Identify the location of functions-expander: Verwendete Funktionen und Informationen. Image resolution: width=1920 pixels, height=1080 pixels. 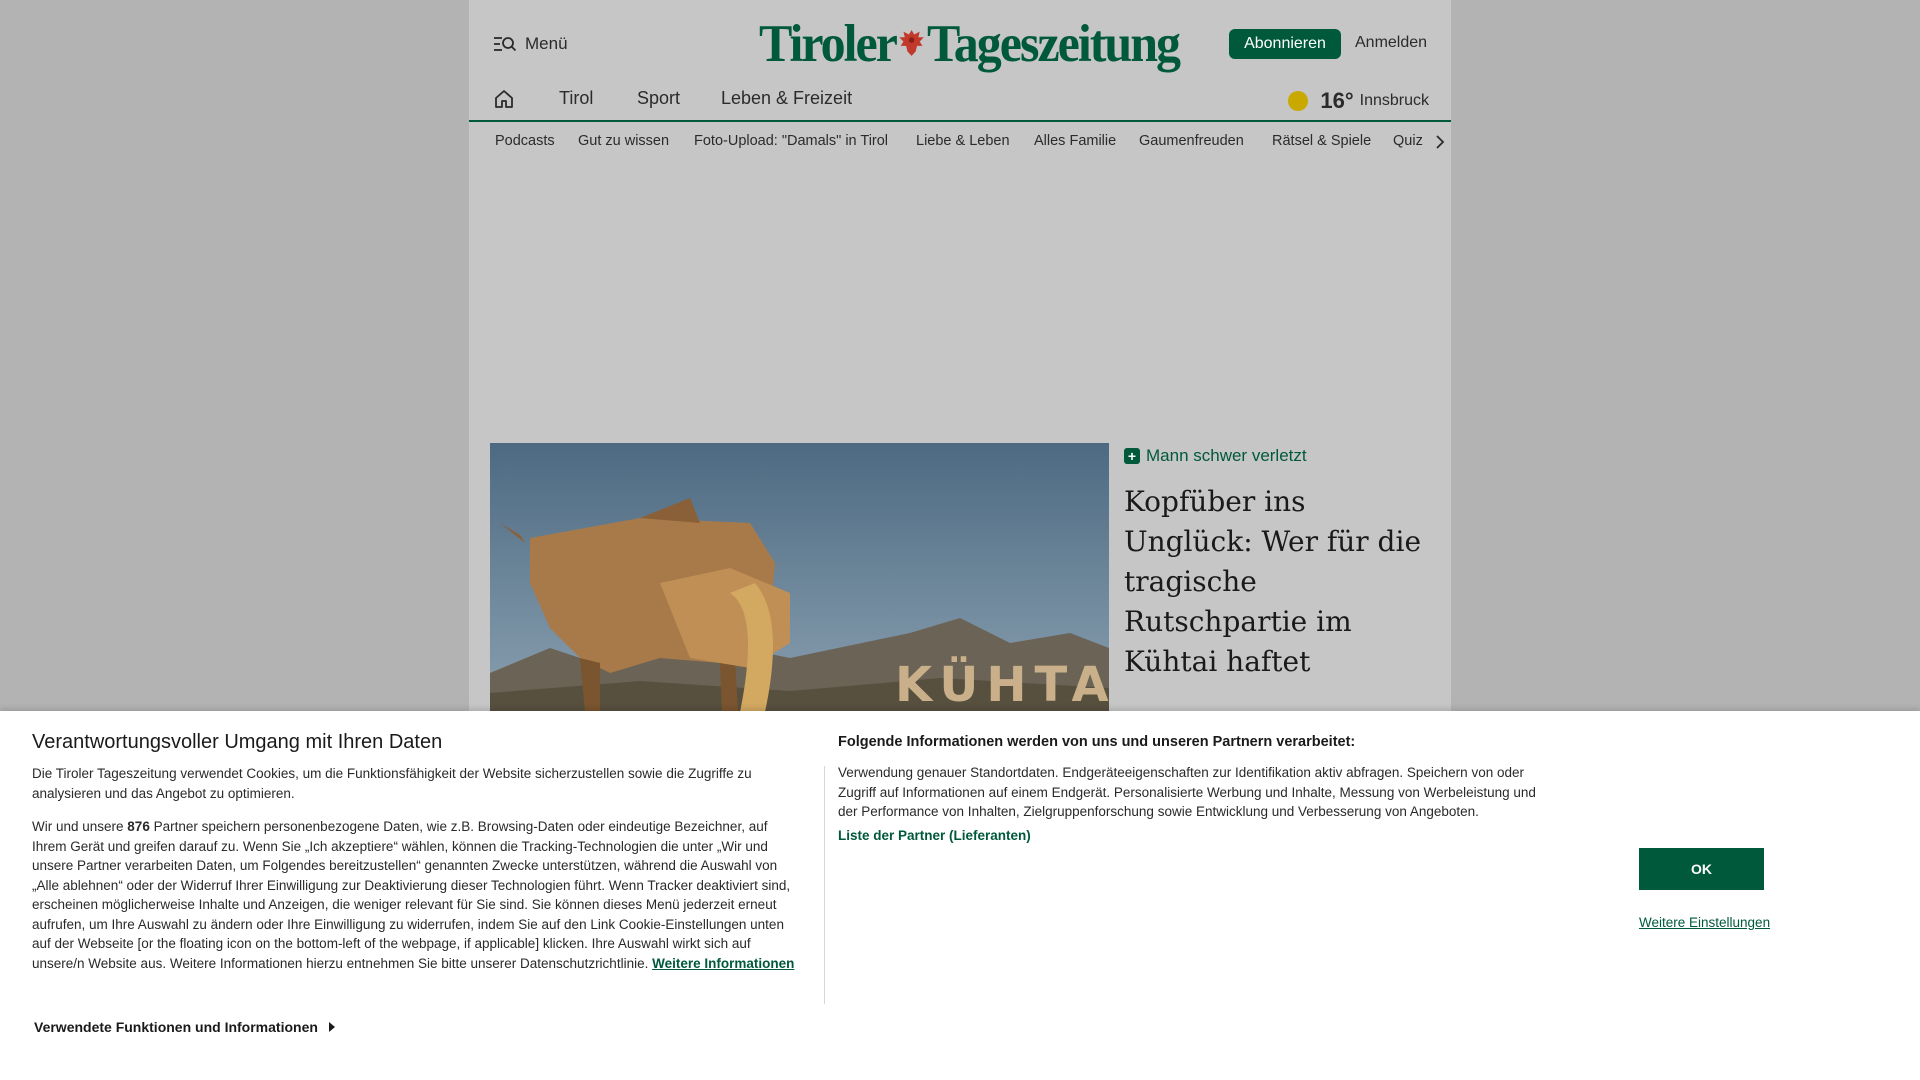
(185, 1027).